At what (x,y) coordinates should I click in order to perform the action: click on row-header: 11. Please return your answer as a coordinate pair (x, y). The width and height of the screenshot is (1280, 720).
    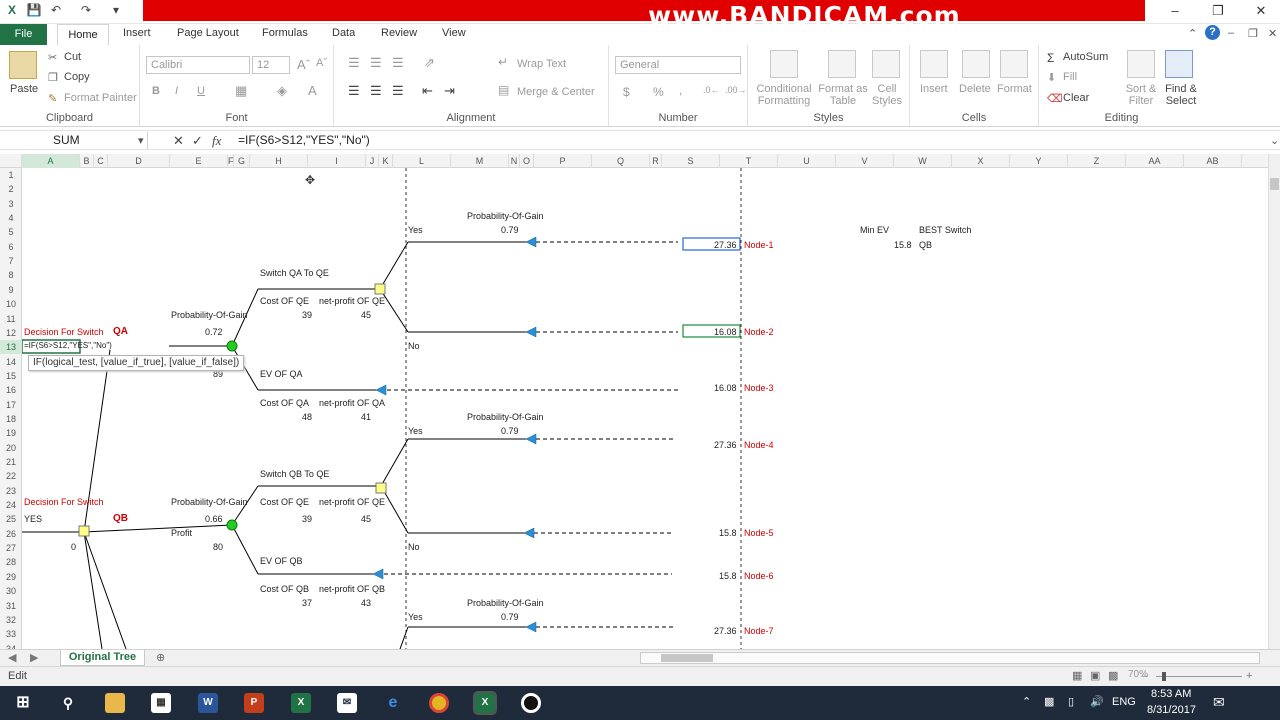
    Looking at the image, I should click on (11, 319).